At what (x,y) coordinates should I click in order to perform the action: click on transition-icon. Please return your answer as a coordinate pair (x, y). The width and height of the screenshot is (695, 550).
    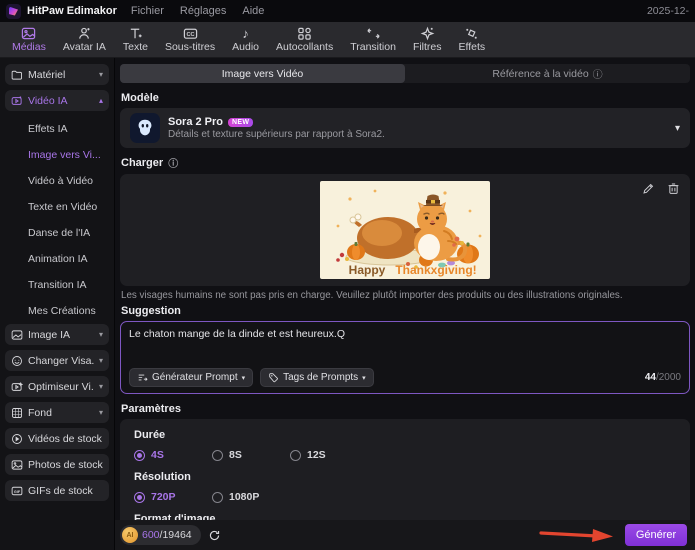
    Looking at the image, I should click on (373, 33).